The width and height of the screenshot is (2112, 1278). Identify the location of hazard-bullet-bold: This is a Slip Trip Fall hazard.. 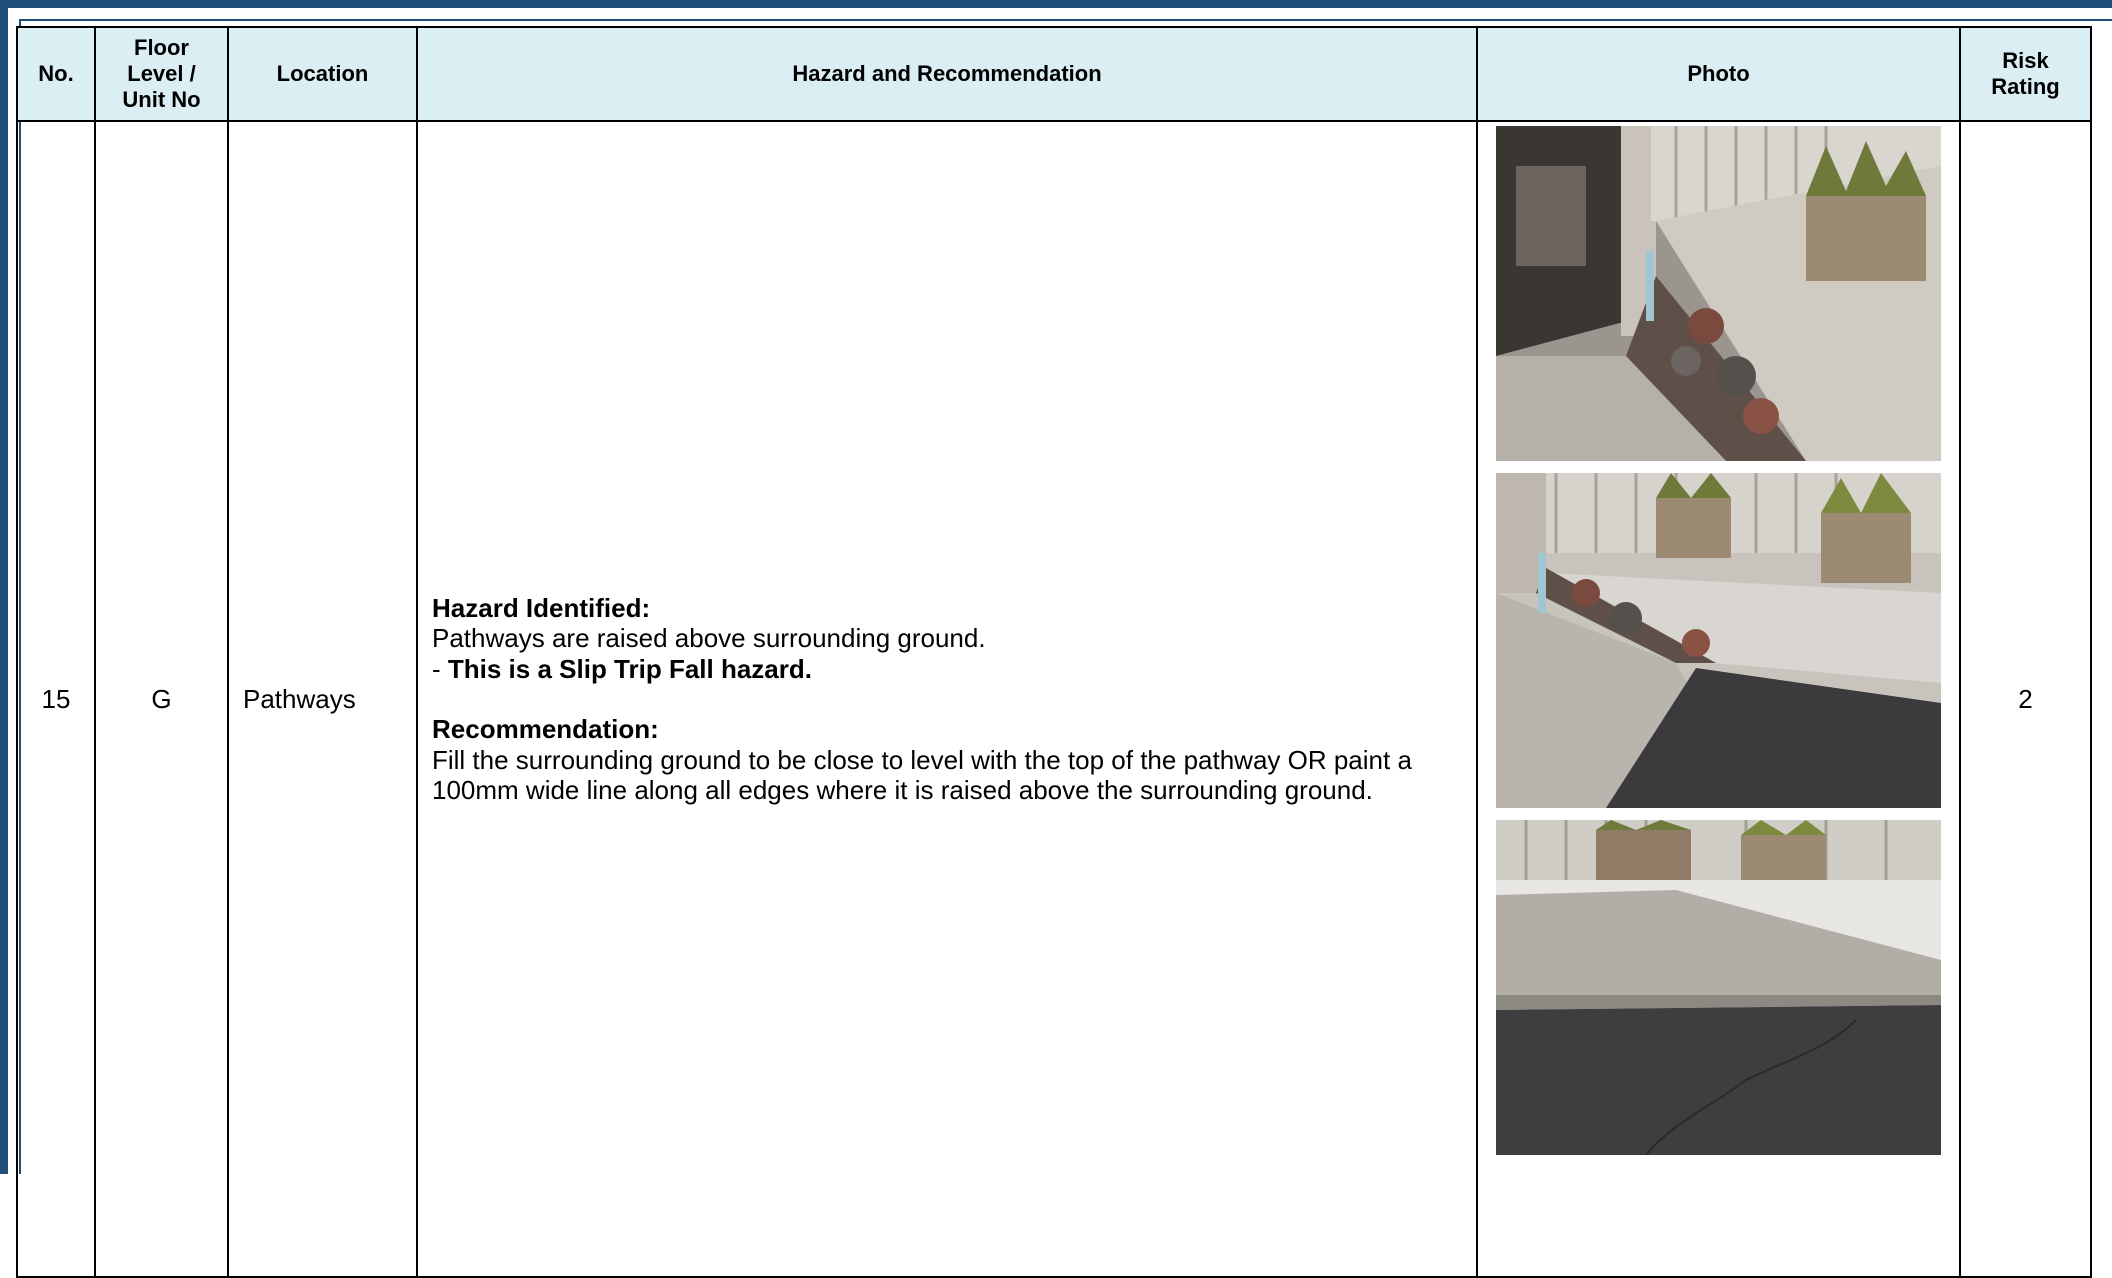
(629, 668).